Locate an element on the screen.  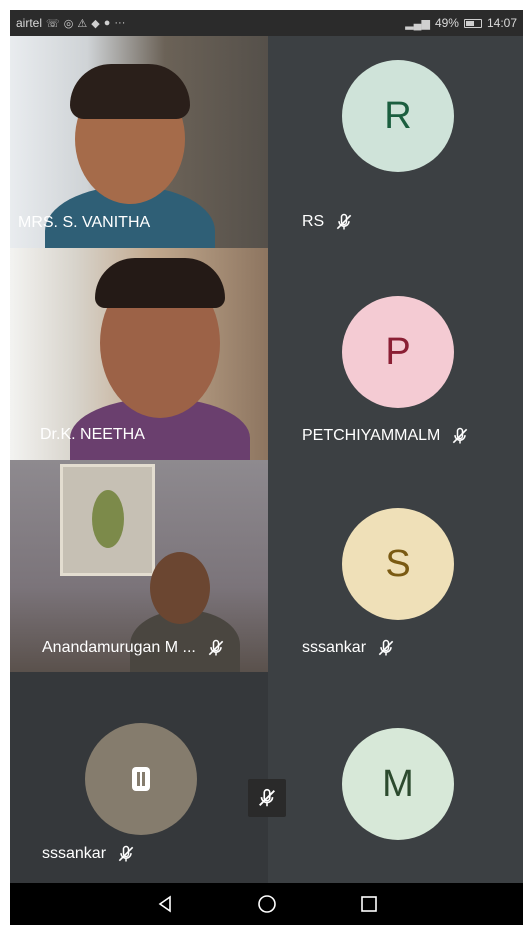
participant-tile-petchiyammalm: P PETCHIYAMMALM is located at coordinates (395, 354).